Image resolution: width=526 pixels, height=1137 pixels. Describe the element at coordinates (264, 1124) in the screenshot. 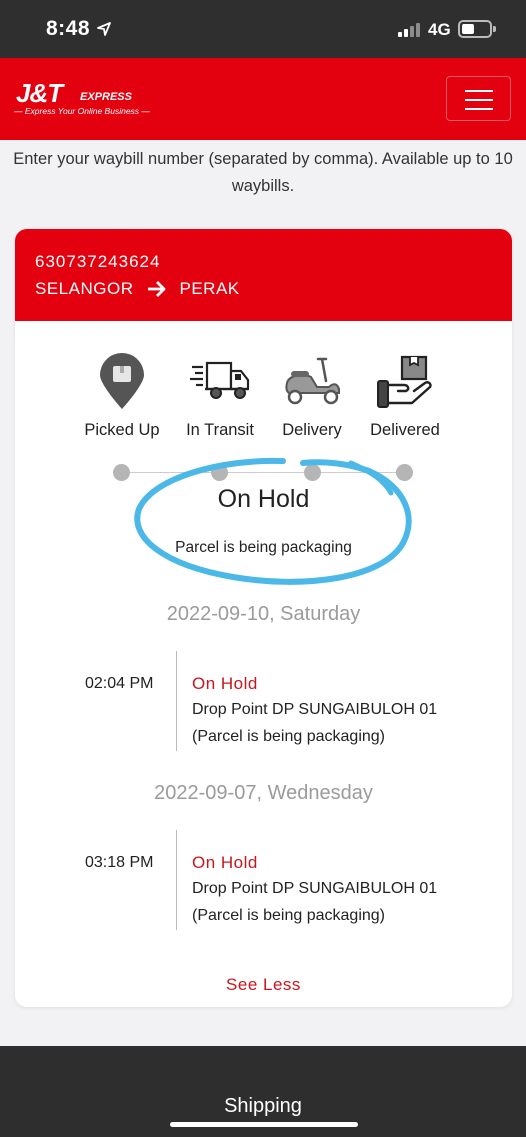

I see `home-indicator` at that location.